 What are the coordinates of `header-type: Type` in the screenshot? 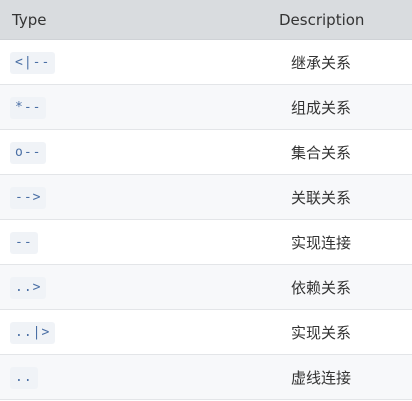 It's located at (29, 19).